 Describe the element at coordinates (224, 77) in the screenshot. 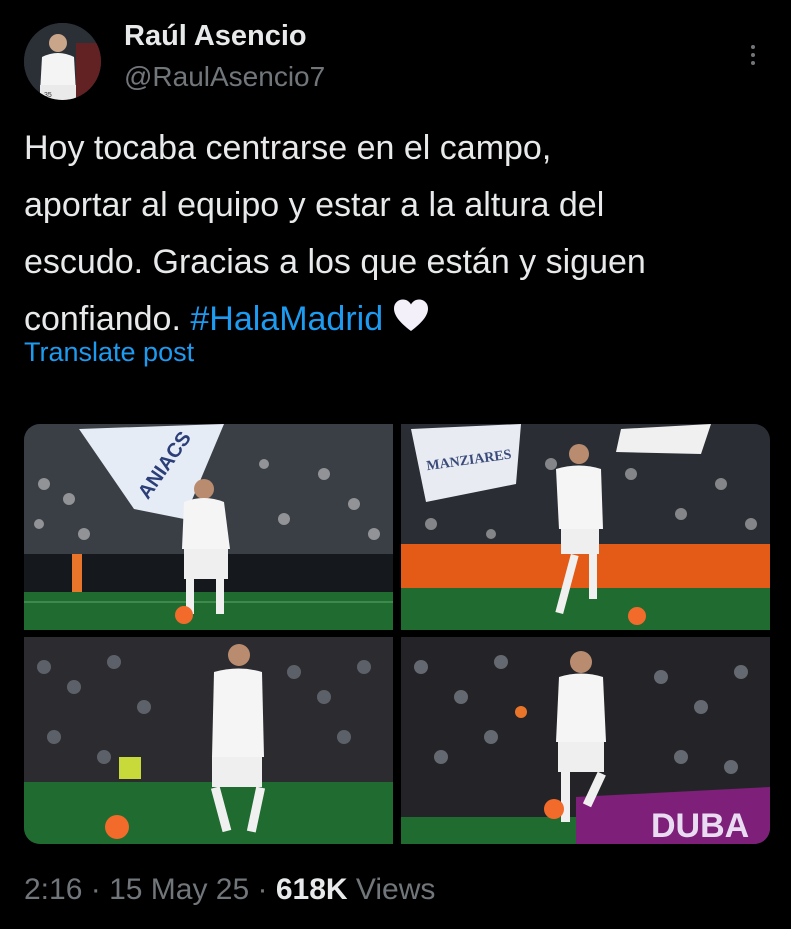

I see `author-handle: @RaulAsencio7` at that location.